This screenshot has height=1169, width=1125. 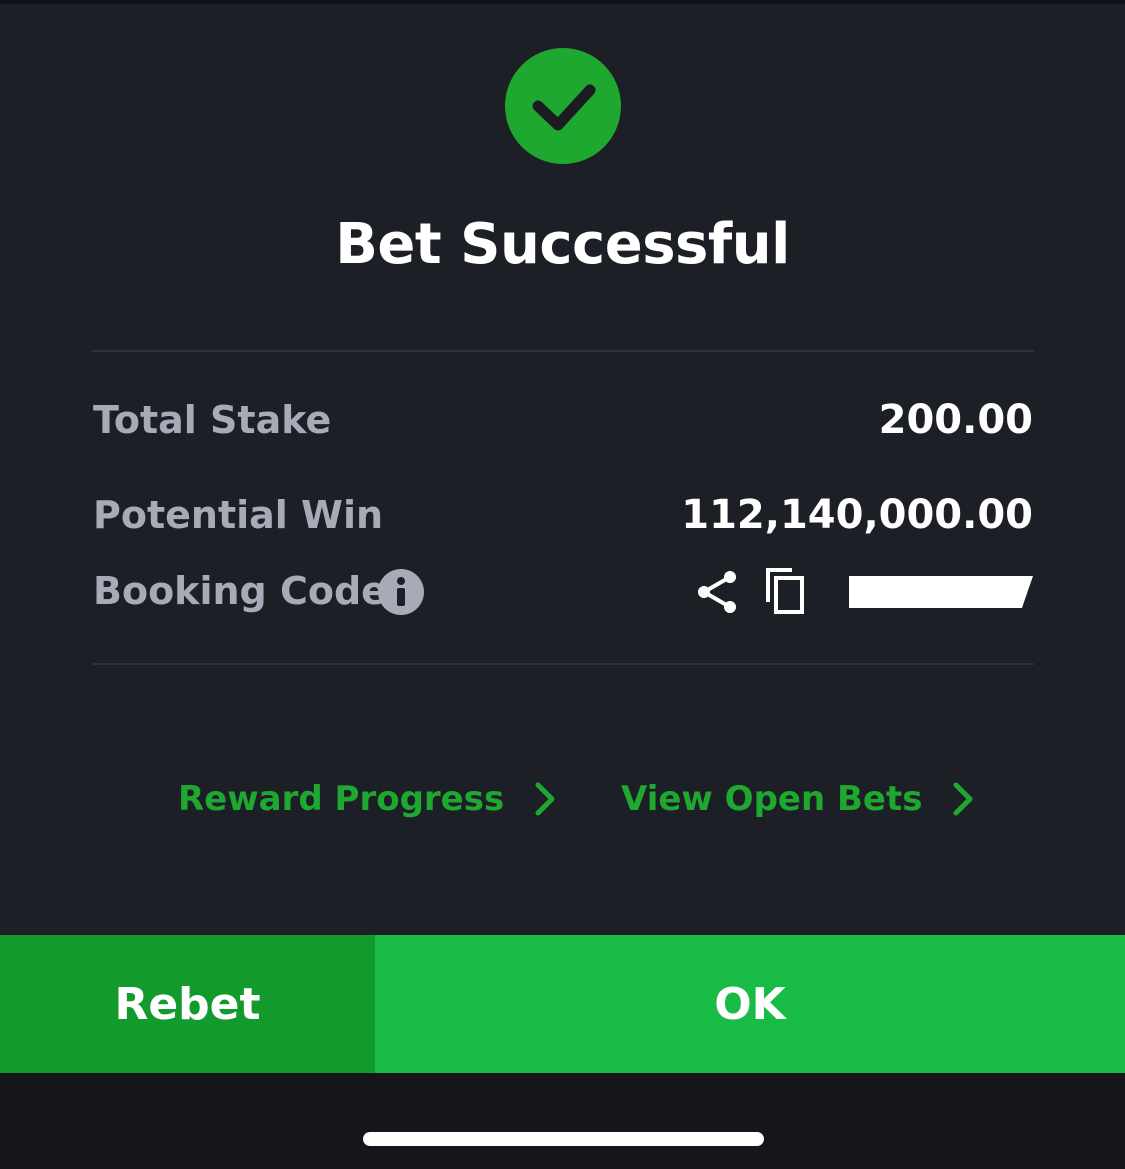 I want to click on top-edge, so click(x=562, y=2).